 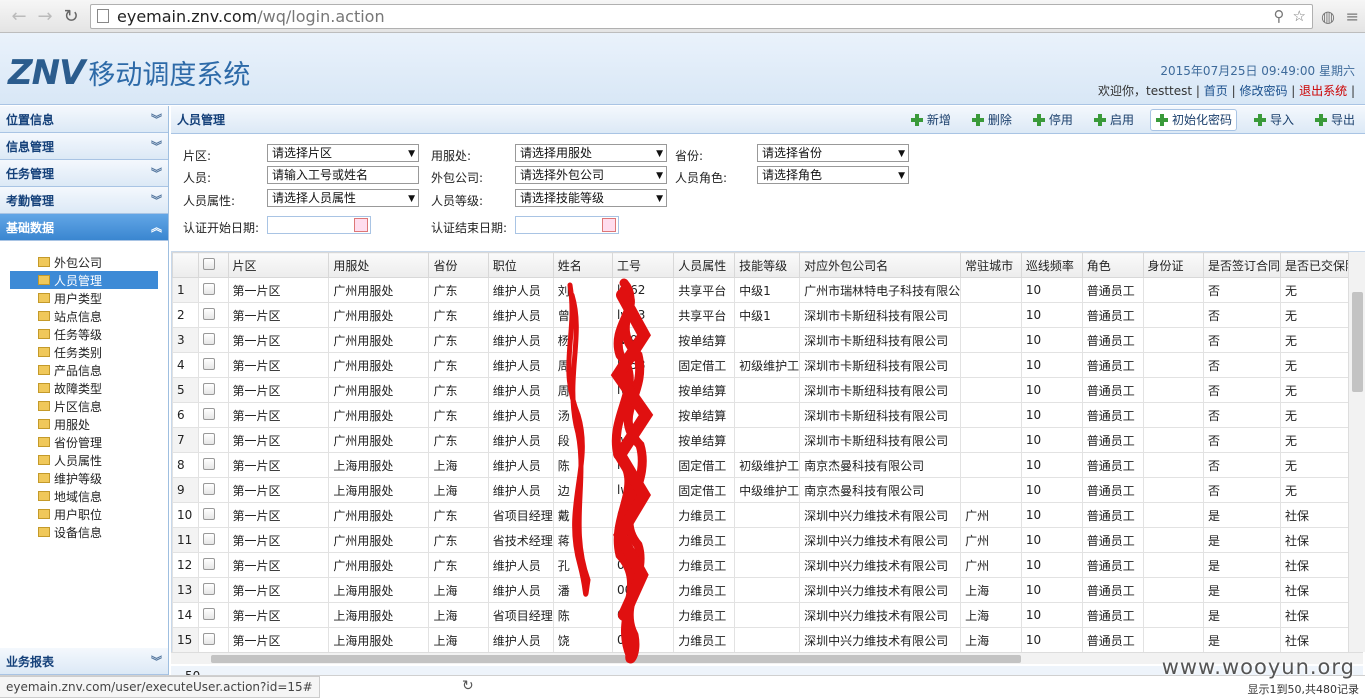 What do you see at coordinates (991, 120) in the screenshot?
I see `delete-button: 删除` at bounding box center [991, 120].